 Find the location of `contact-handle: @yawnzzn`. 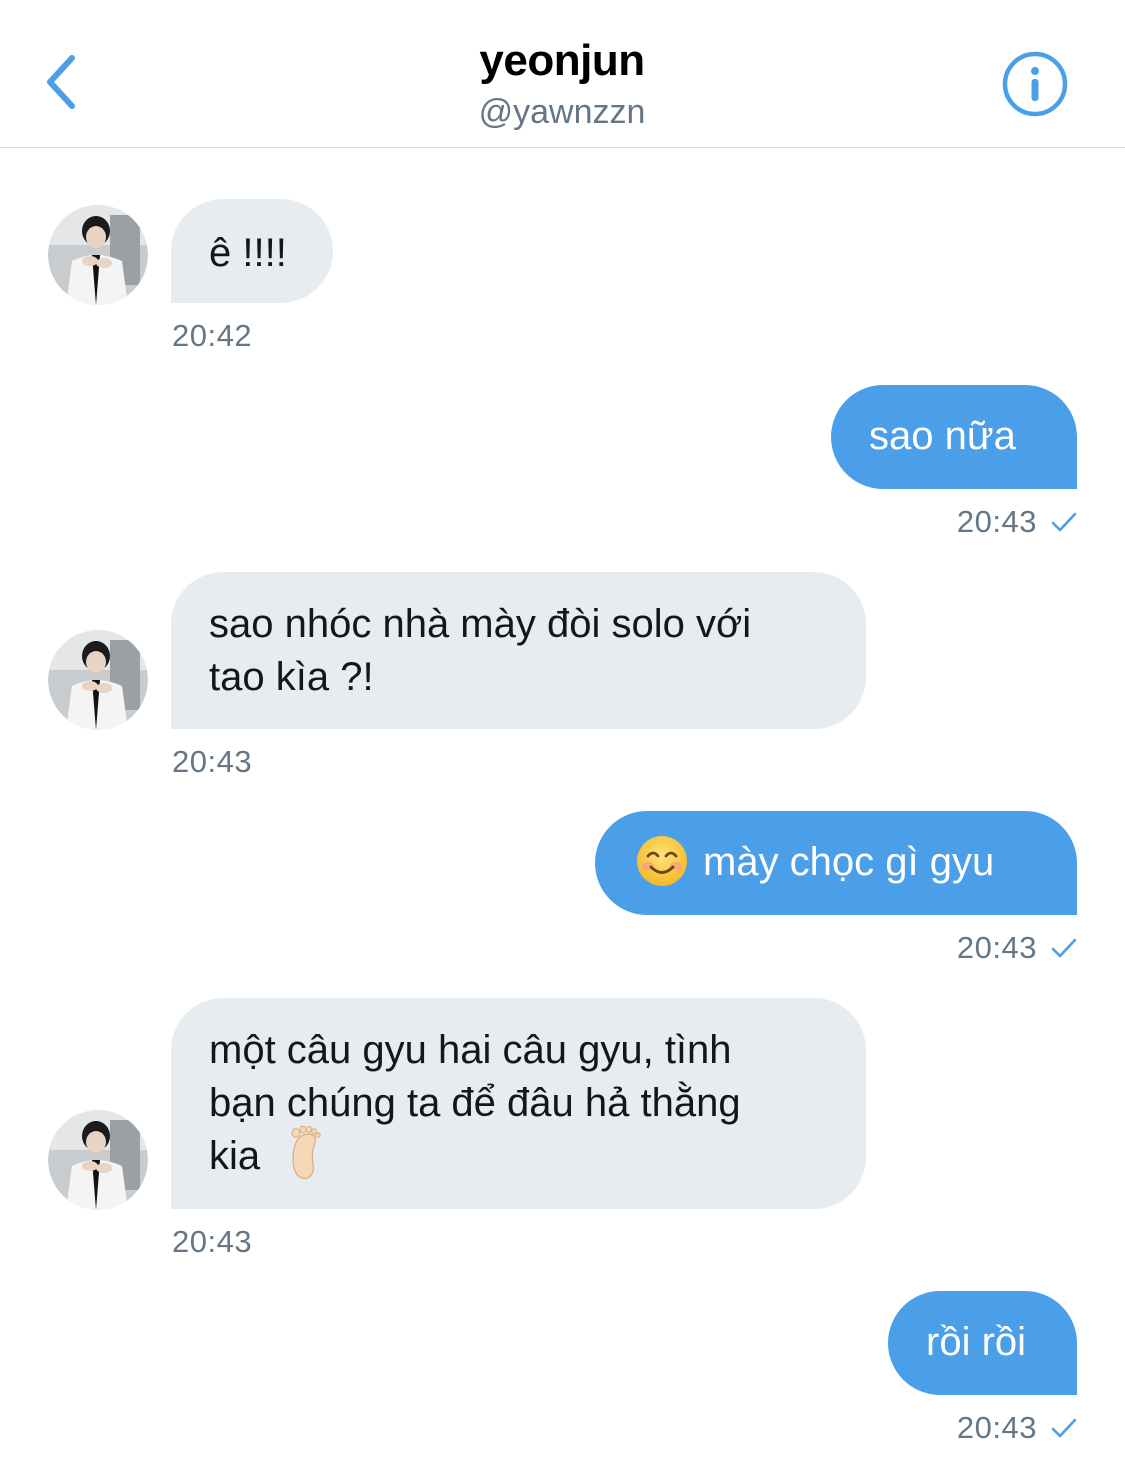

contact-handle: @yawnzzn is located at coordinates (562, 112).